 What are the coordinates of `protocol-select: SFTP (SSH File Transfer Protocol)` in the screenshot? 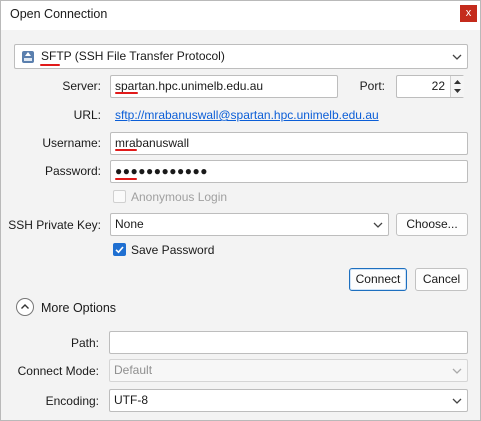 It's located at (241, 56).